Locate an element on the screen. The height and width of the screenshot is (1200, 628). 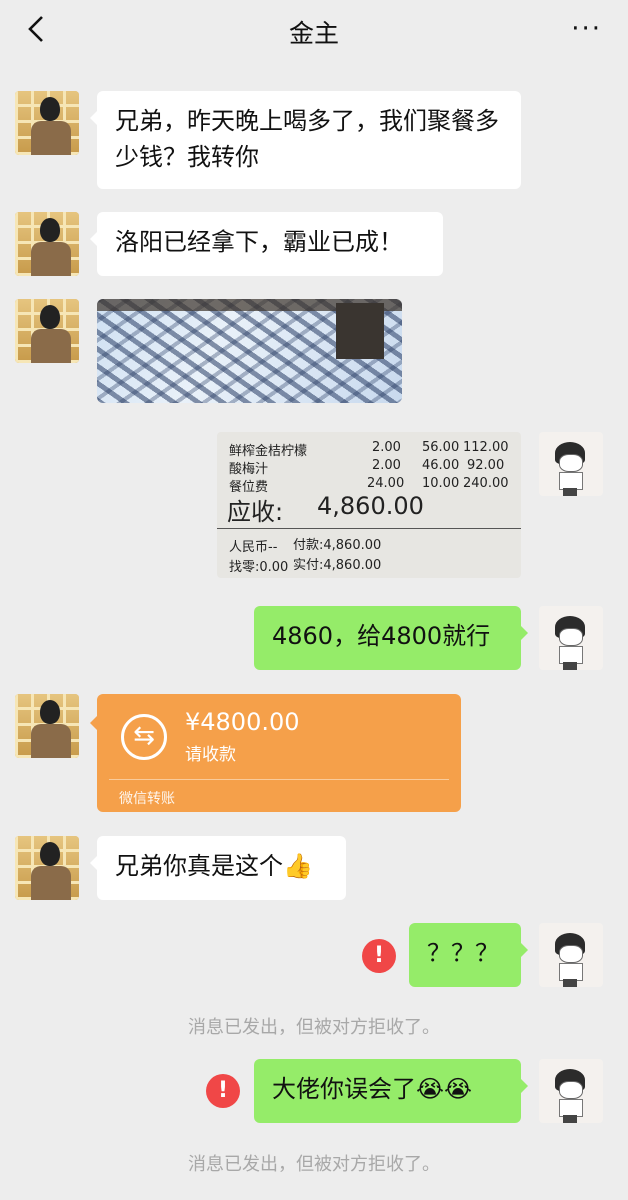
chat-header: 金主 ··· is located at coordinates (314, 30).